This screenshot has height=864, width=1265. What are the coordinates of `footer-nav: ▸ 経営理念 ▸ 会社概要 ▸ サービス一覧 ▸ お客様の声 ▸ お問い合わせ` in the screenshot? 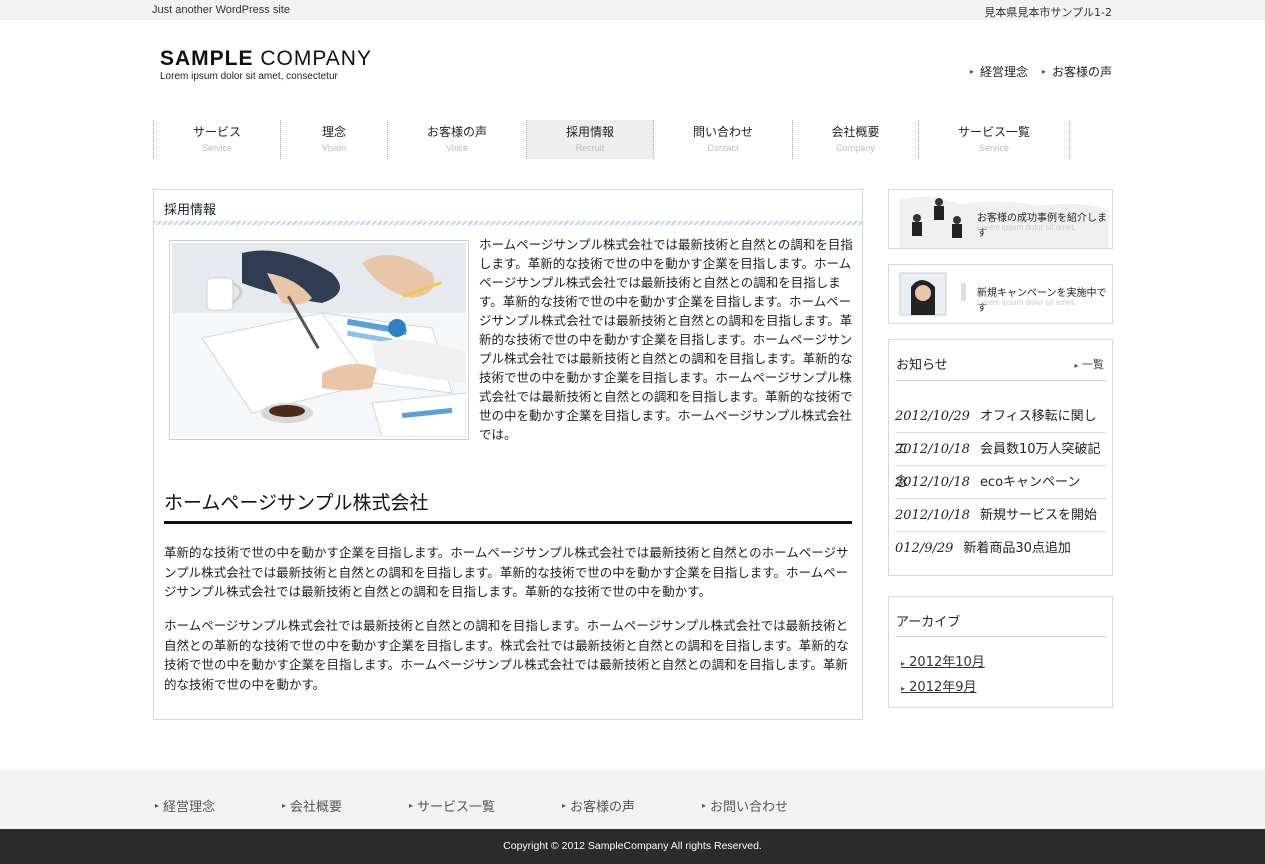 It's located at (632, 800).